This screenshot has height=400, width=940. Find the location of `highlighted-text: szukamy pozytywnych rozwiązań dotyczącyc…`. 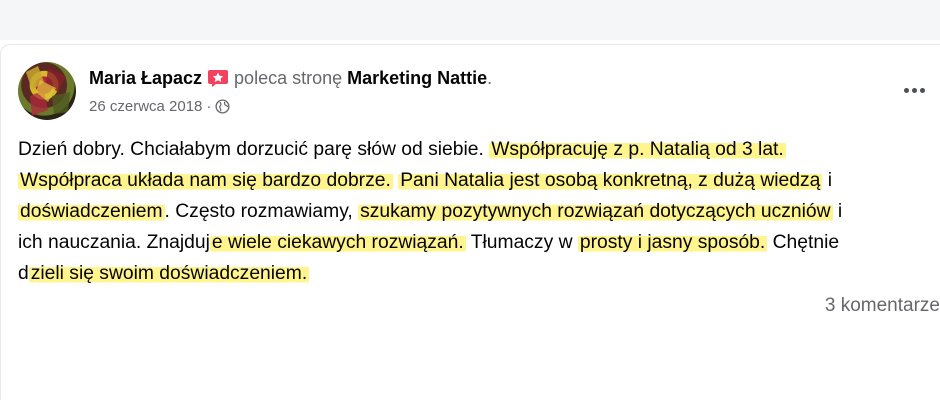

highlighted-text: szukamy pozytywnych rozwiązań dotyczącyc… is located at coordinates (595, 211).